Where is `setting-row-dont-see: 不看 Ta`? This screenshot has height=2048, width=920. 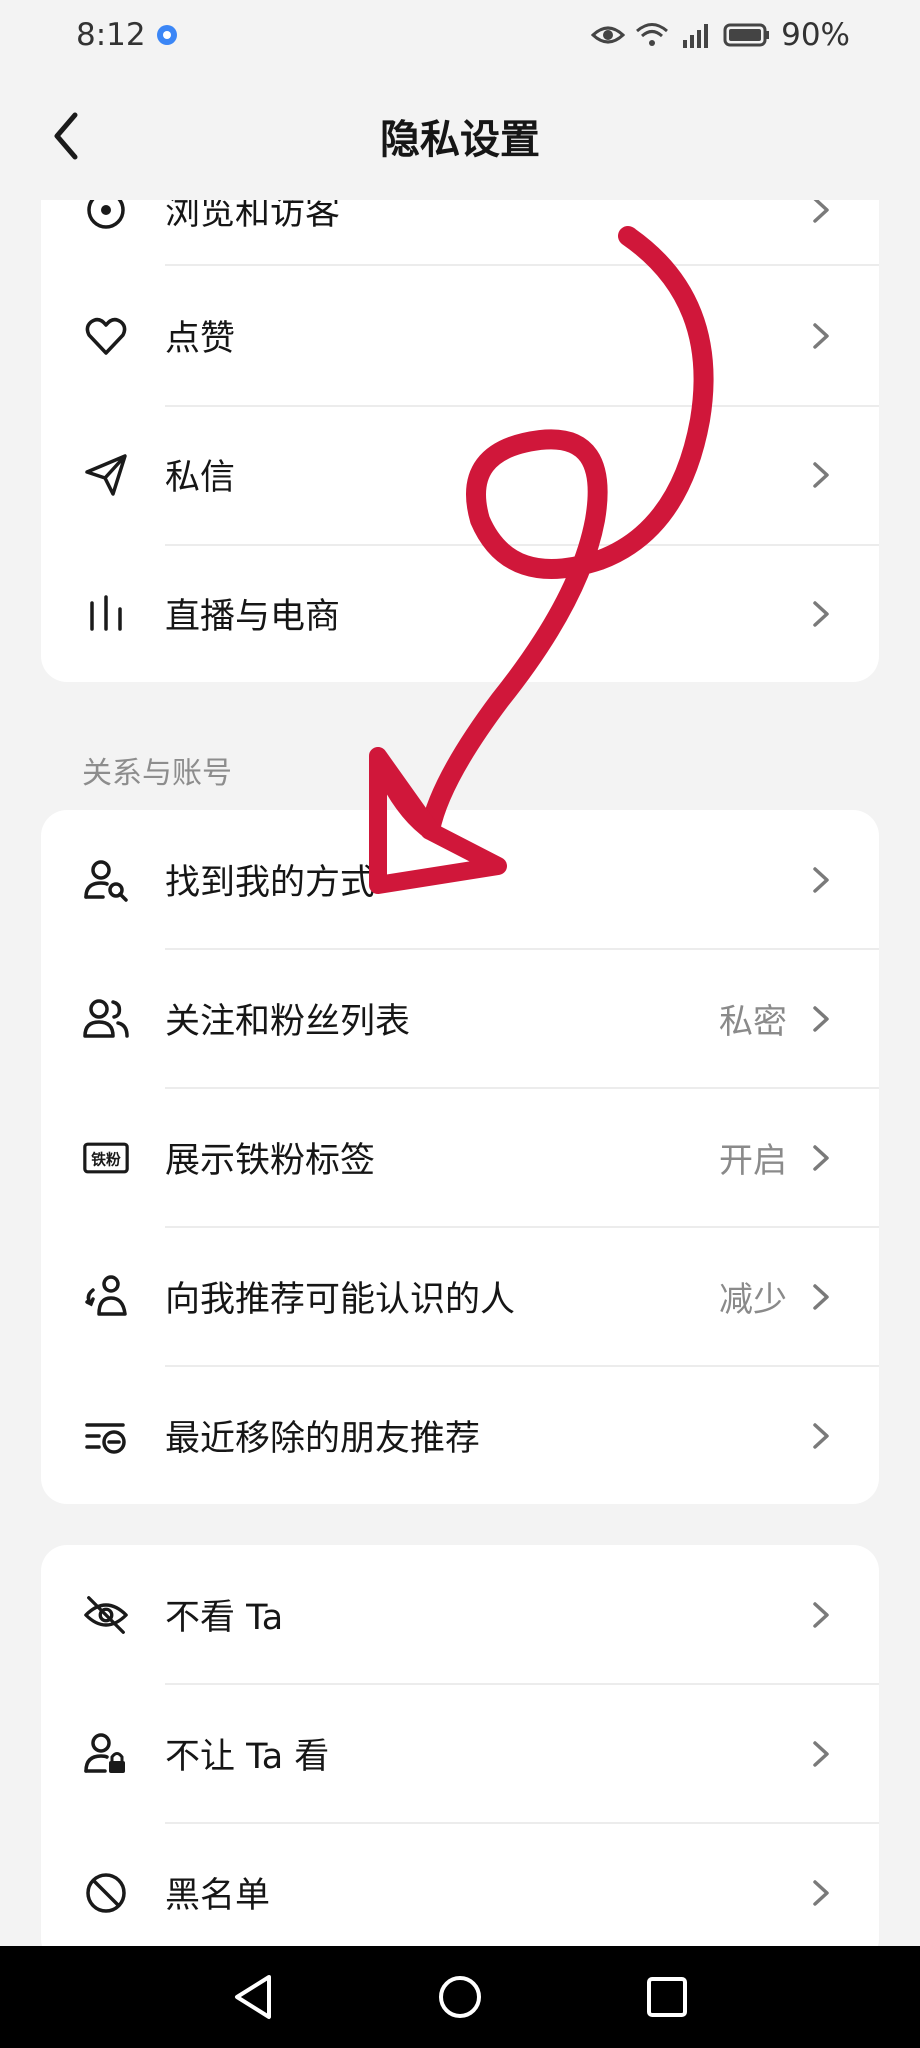 setting-row-dont-see: 不看 Ta is located at coordinates (460, 1614).